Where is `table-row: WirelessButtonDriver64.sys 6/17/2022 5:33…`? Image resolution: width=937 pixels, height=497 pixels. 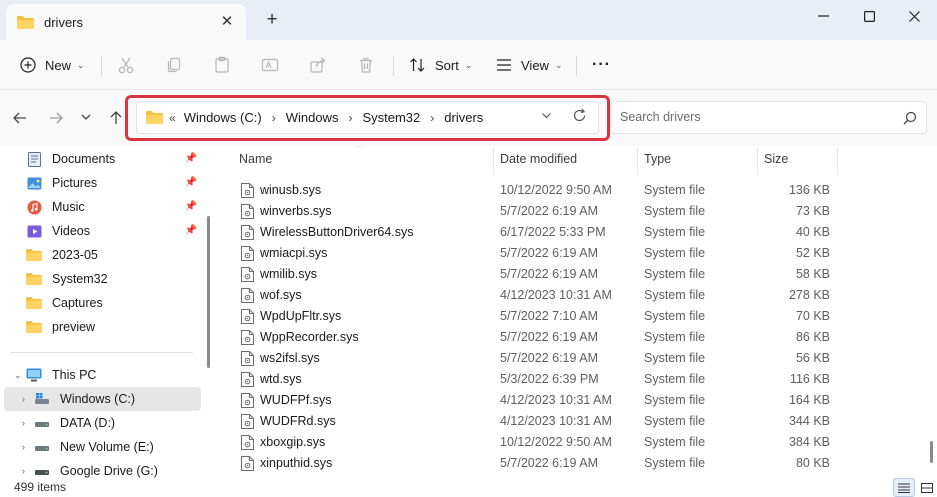
table-row: WirelessButtonDriver64.sys 6/17/2022 5:33… is located at coordinates (570, 232).